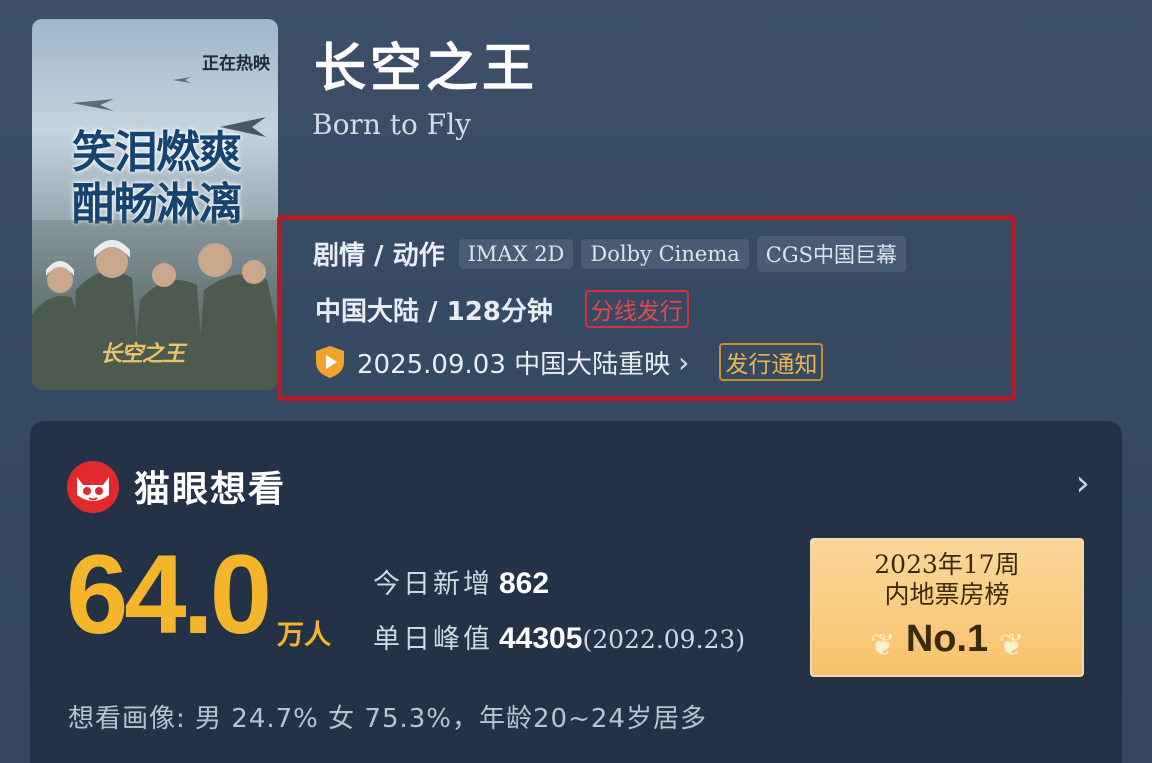  I want to click on maoyan-cat-icon, so click(93, 487).